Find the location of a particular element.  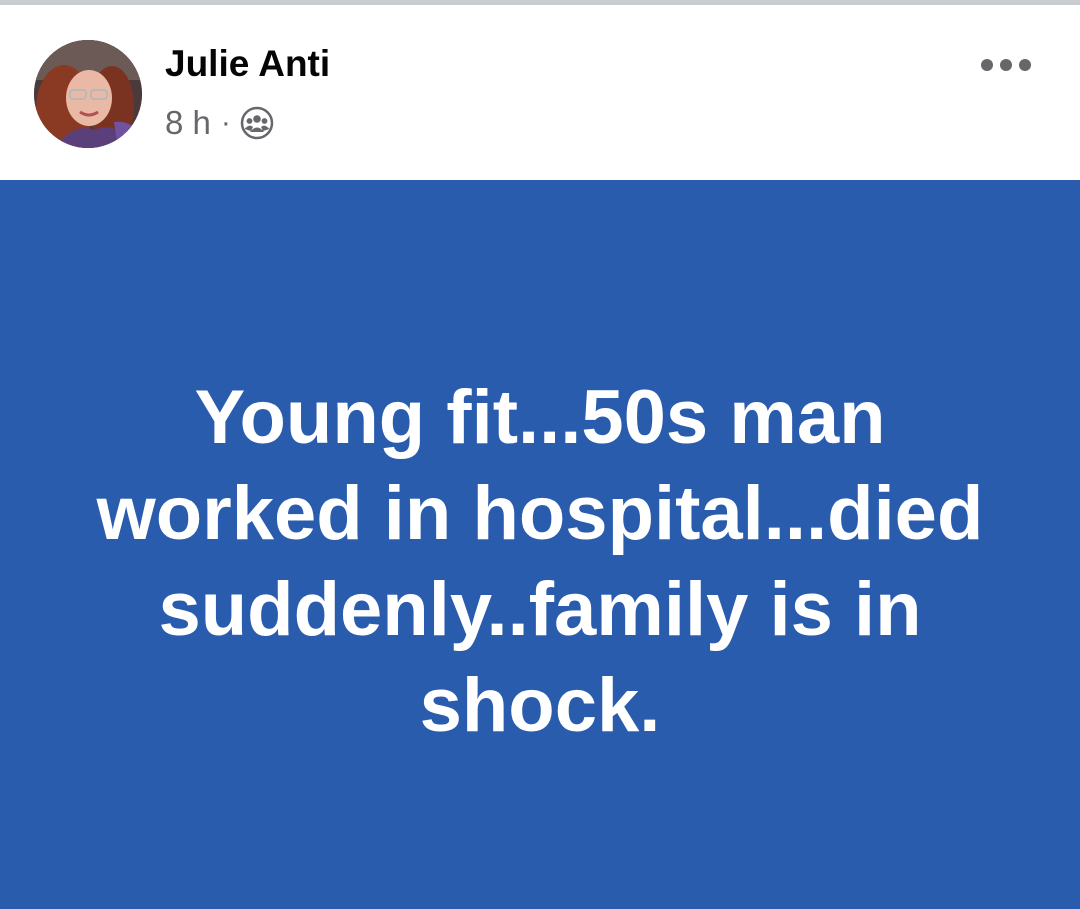

more-options-button is located at coordinates (1006, 65).